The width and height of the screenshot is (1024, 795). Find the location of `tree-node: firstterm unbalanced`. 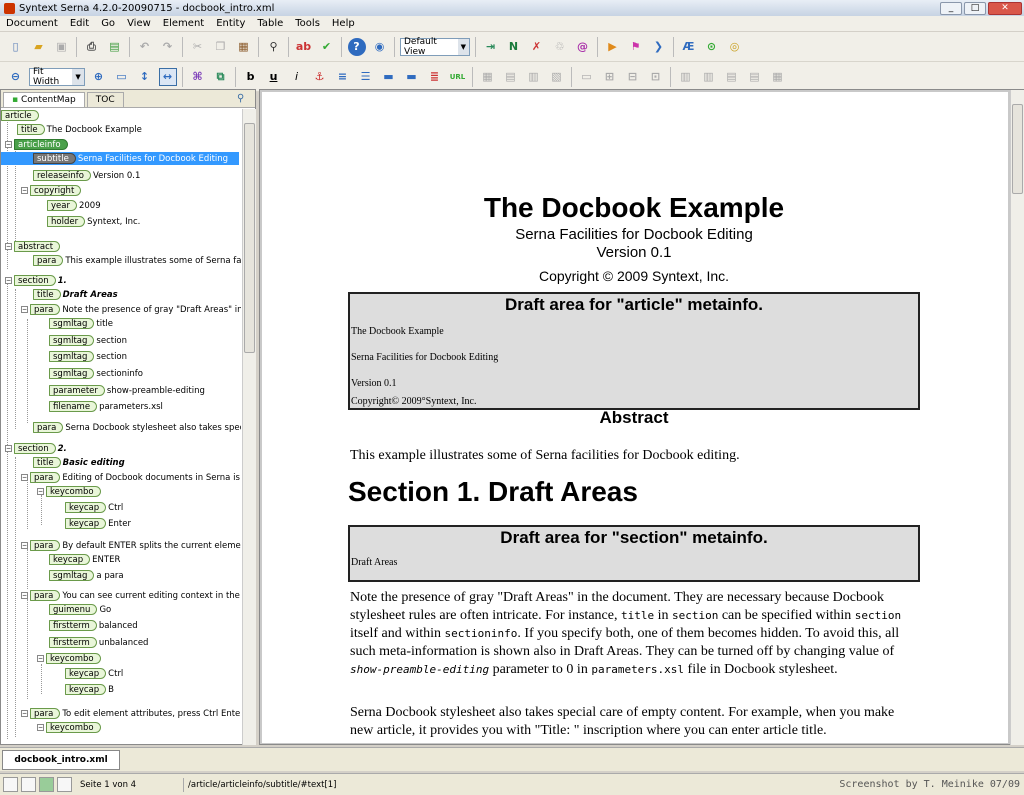

tree-node: firstterm unbalanced is located at coordinates (98, 642).